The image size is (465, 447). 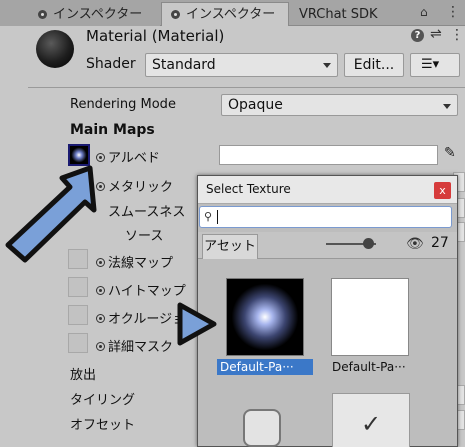 I want to click on height-map-slot, so click(x=78, y=287).